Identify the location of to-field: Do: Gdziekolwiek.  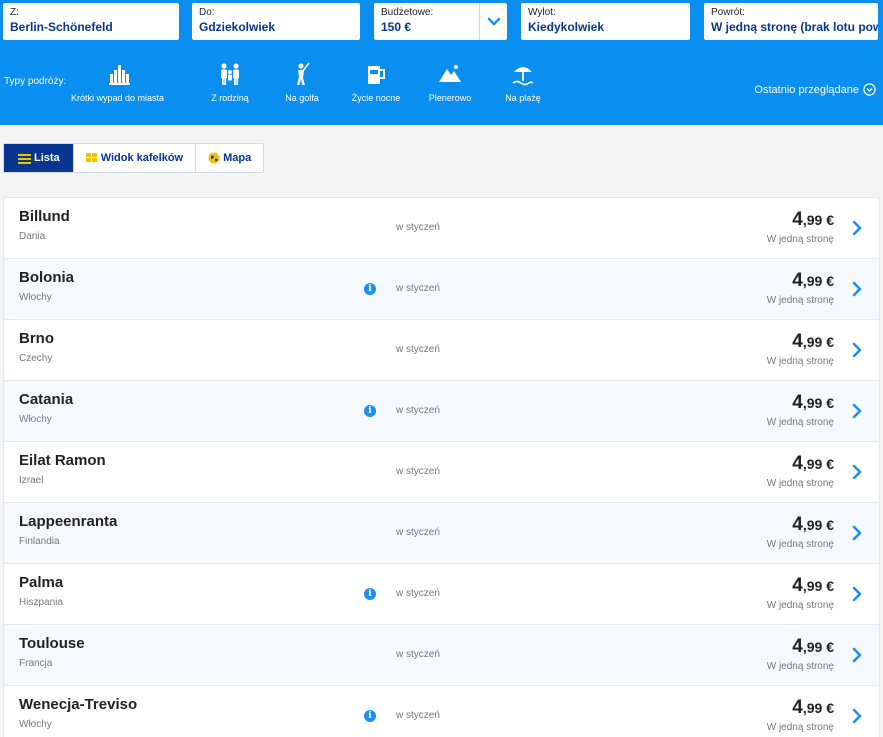
(276, 21).